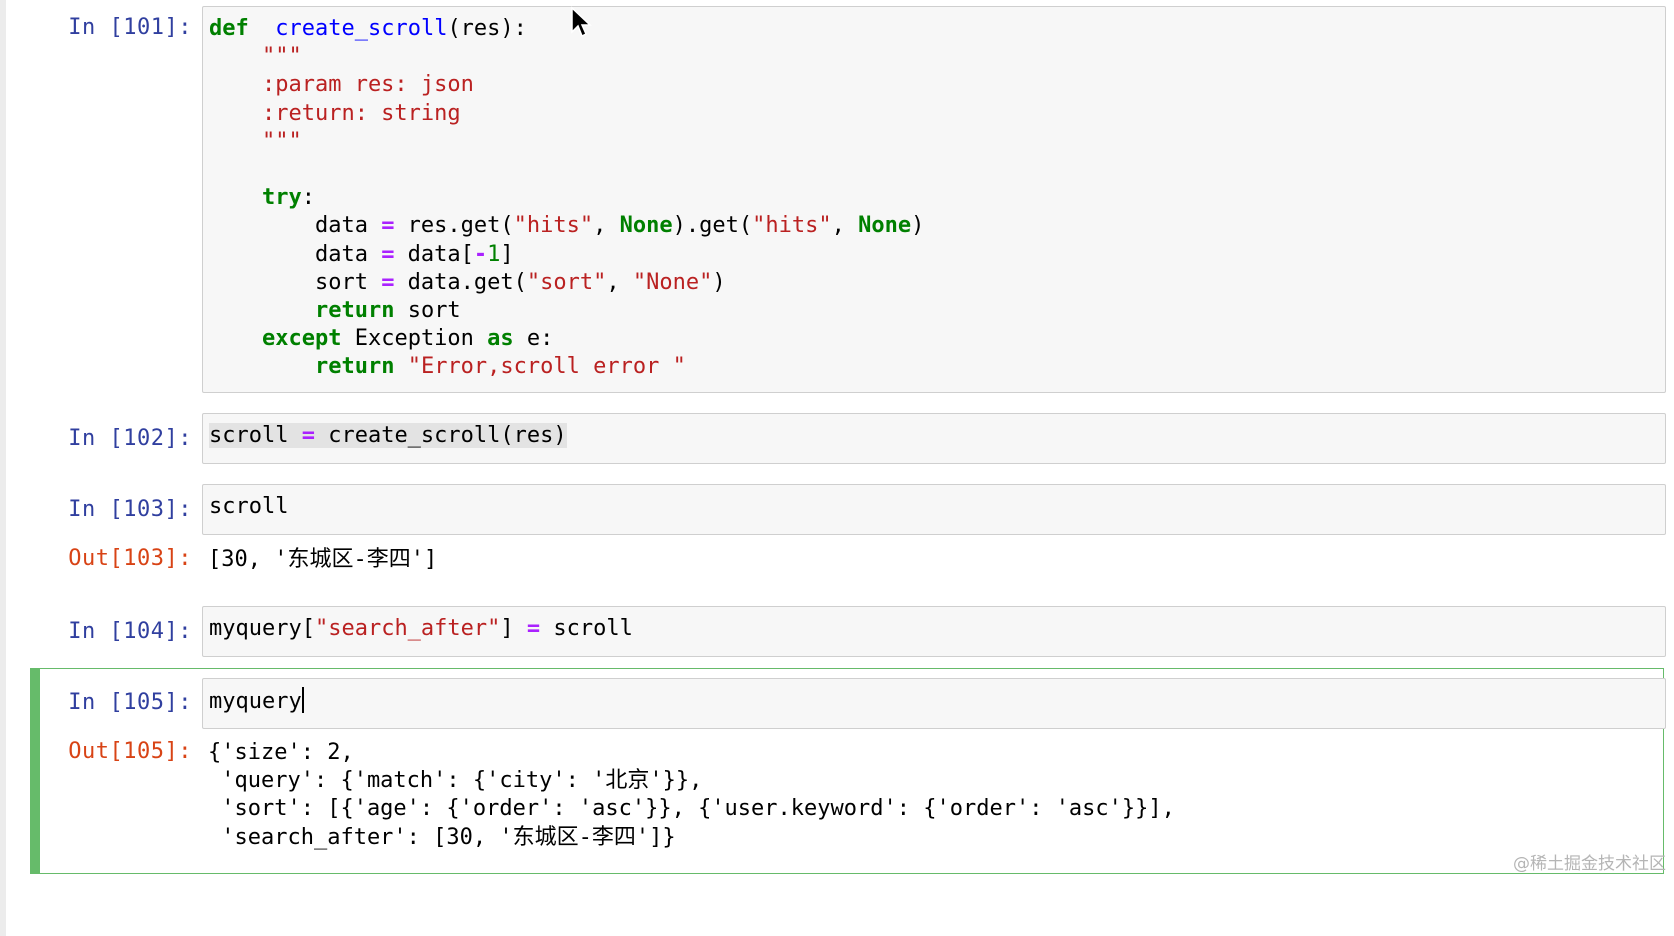 The width and height of the screenshot is (1674, 936). What do you see at coordinates (407, 339) in the screenshot?
I see `code-line: except Exception as e:` at bounding box center [407, 339].